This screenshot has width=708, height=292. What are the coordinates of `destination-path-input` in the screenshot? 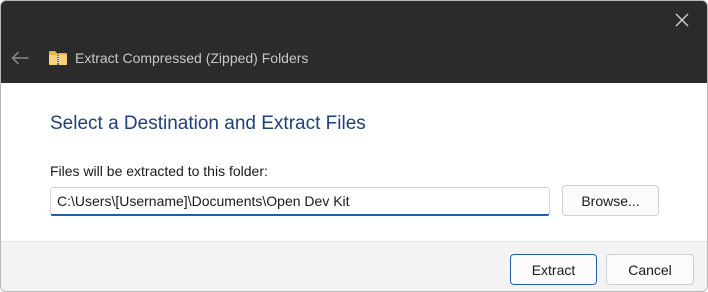 It's located at (300, 201).